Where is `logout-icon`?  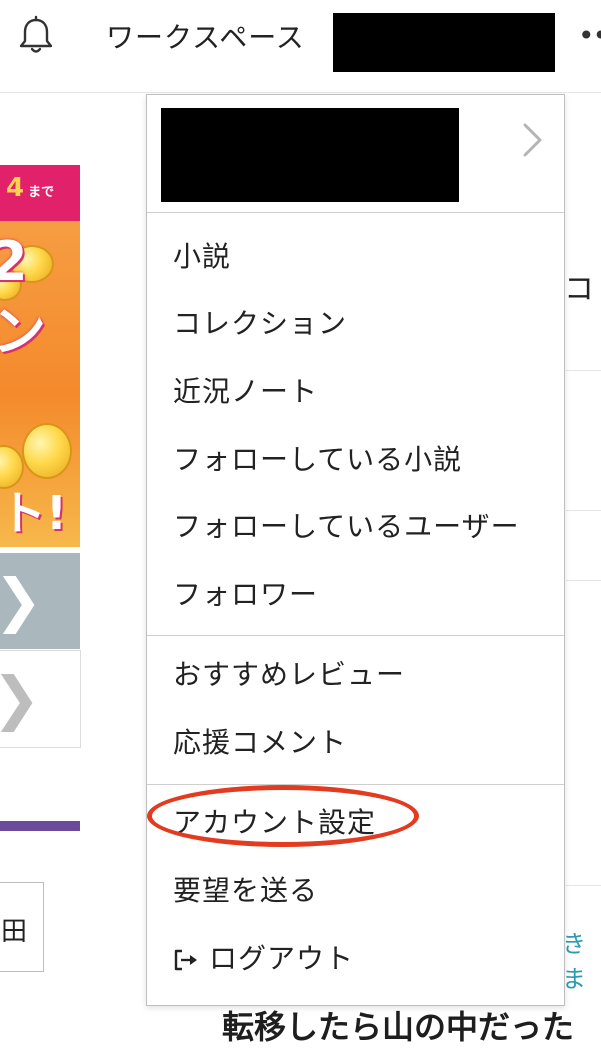
logout-icon is located at coordinates (185, 960).